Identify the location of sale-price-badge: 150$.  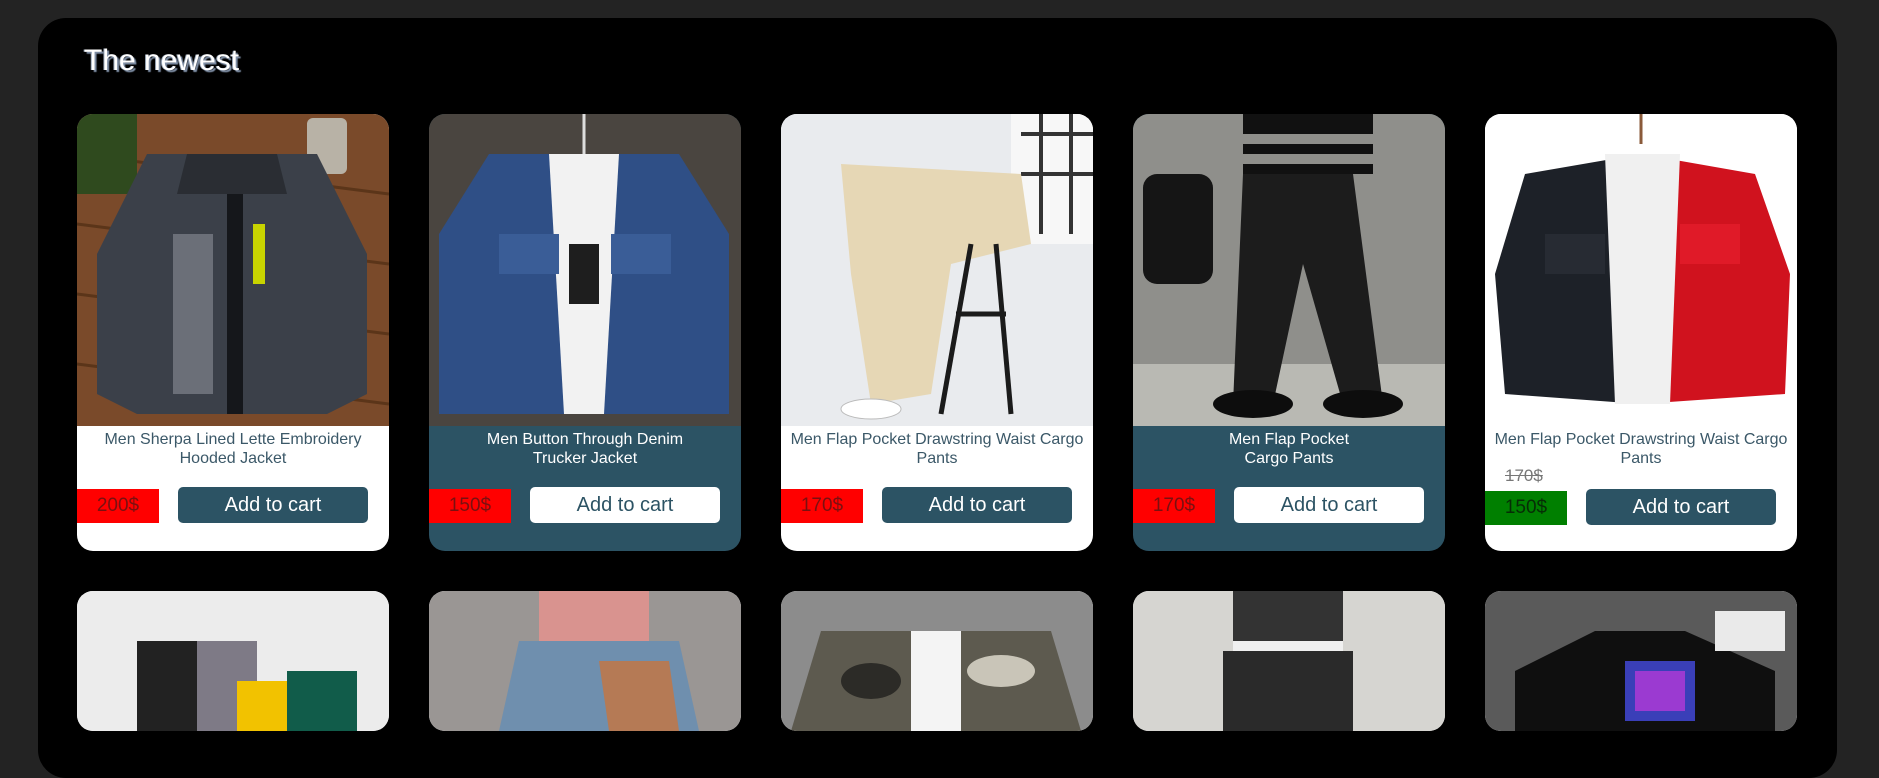
(1526, 508).